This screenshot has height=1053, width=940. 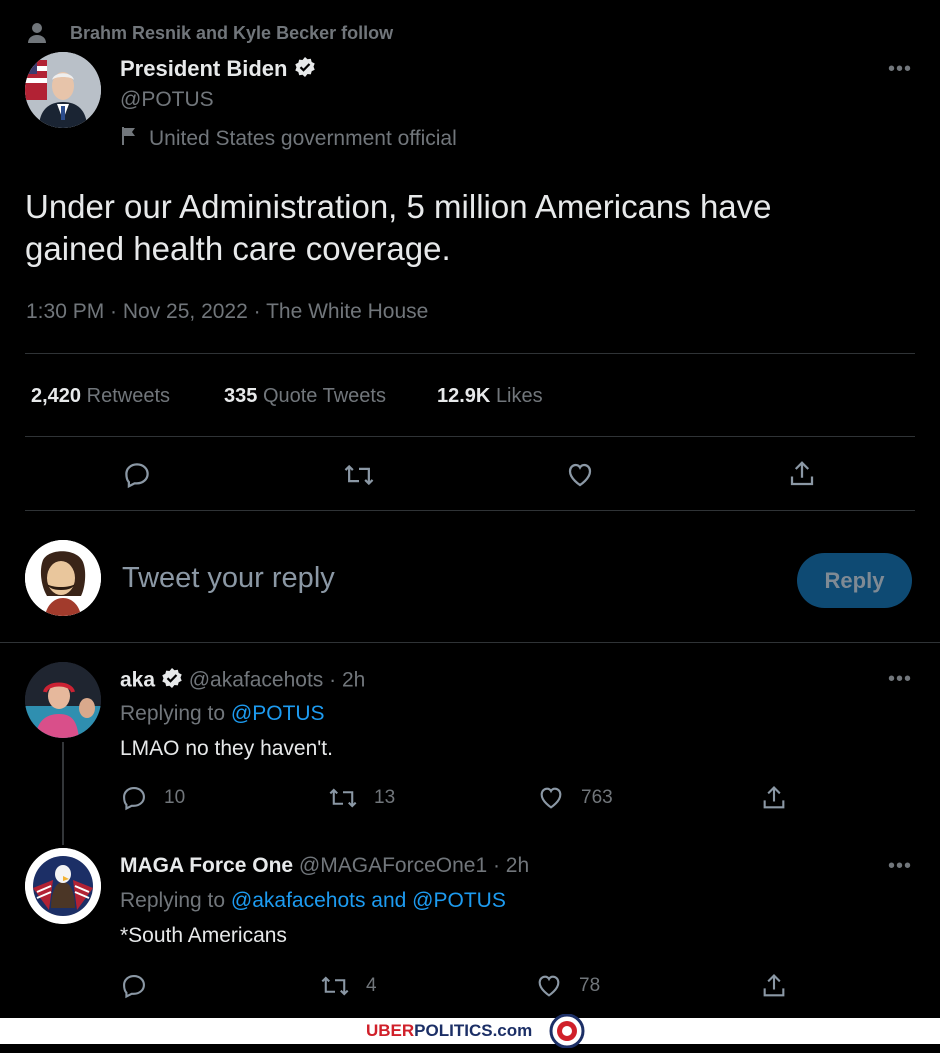 I want to click on reply-1-text: LMAO no they haven't., so click(x=226, y=748).